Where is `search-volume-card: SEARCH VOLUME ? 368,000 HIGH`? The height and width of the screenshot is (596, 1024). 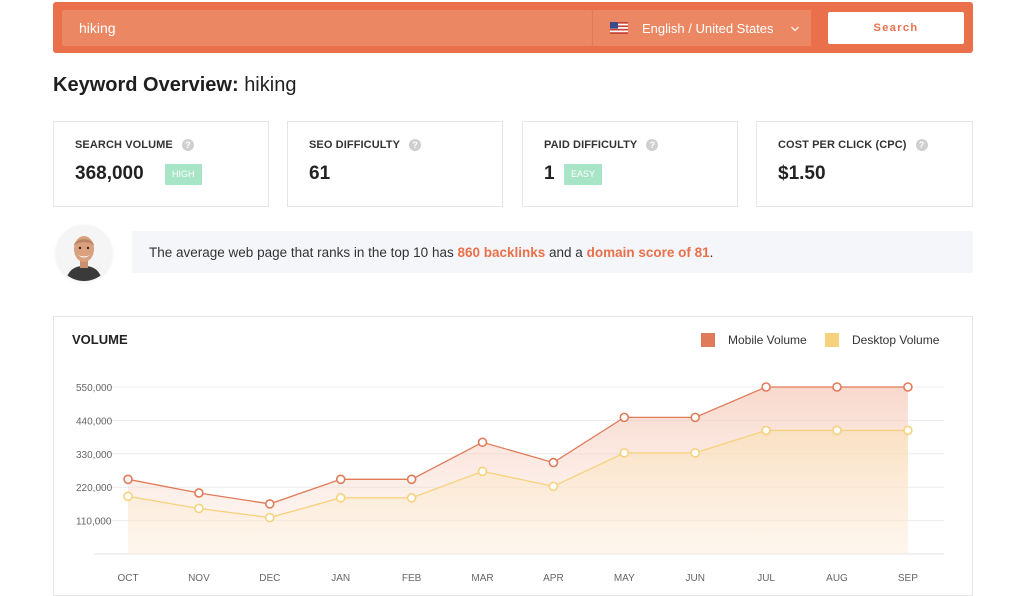 search-volume-card: SEARCH VOLUME ? 368,000 HIGH is located at coordinates (161, 164).